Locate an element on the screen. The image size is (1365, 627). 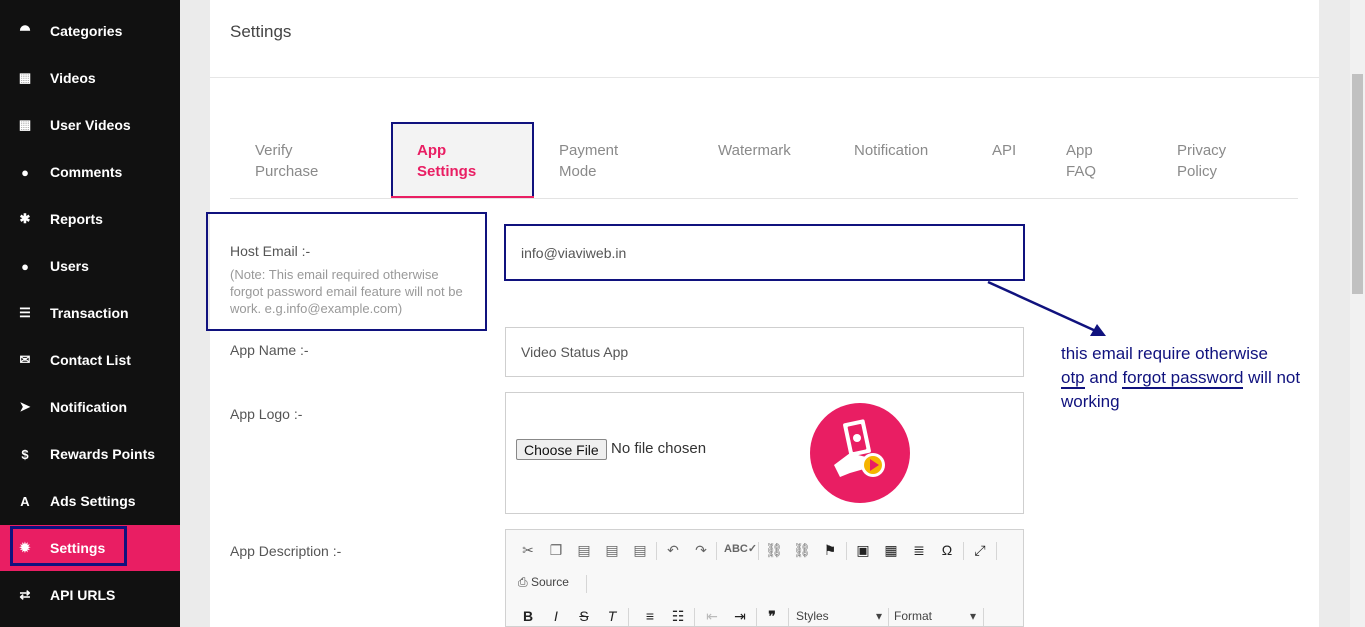
annotation-forgot-password: forgot password is located at coordinates (1183, 378).